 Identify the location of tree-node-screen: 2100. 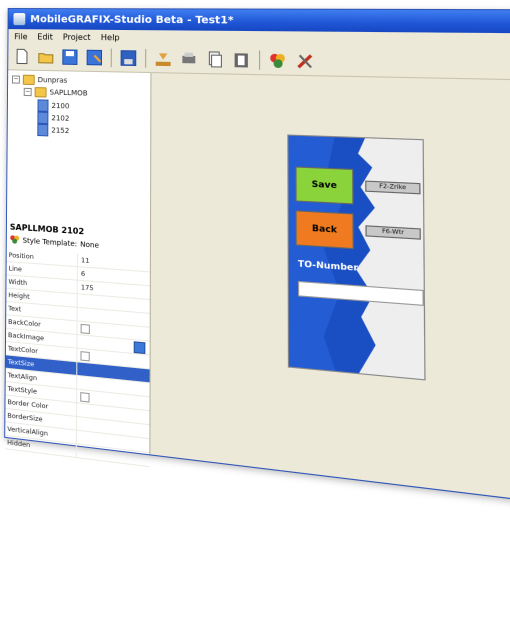
(53, 105).